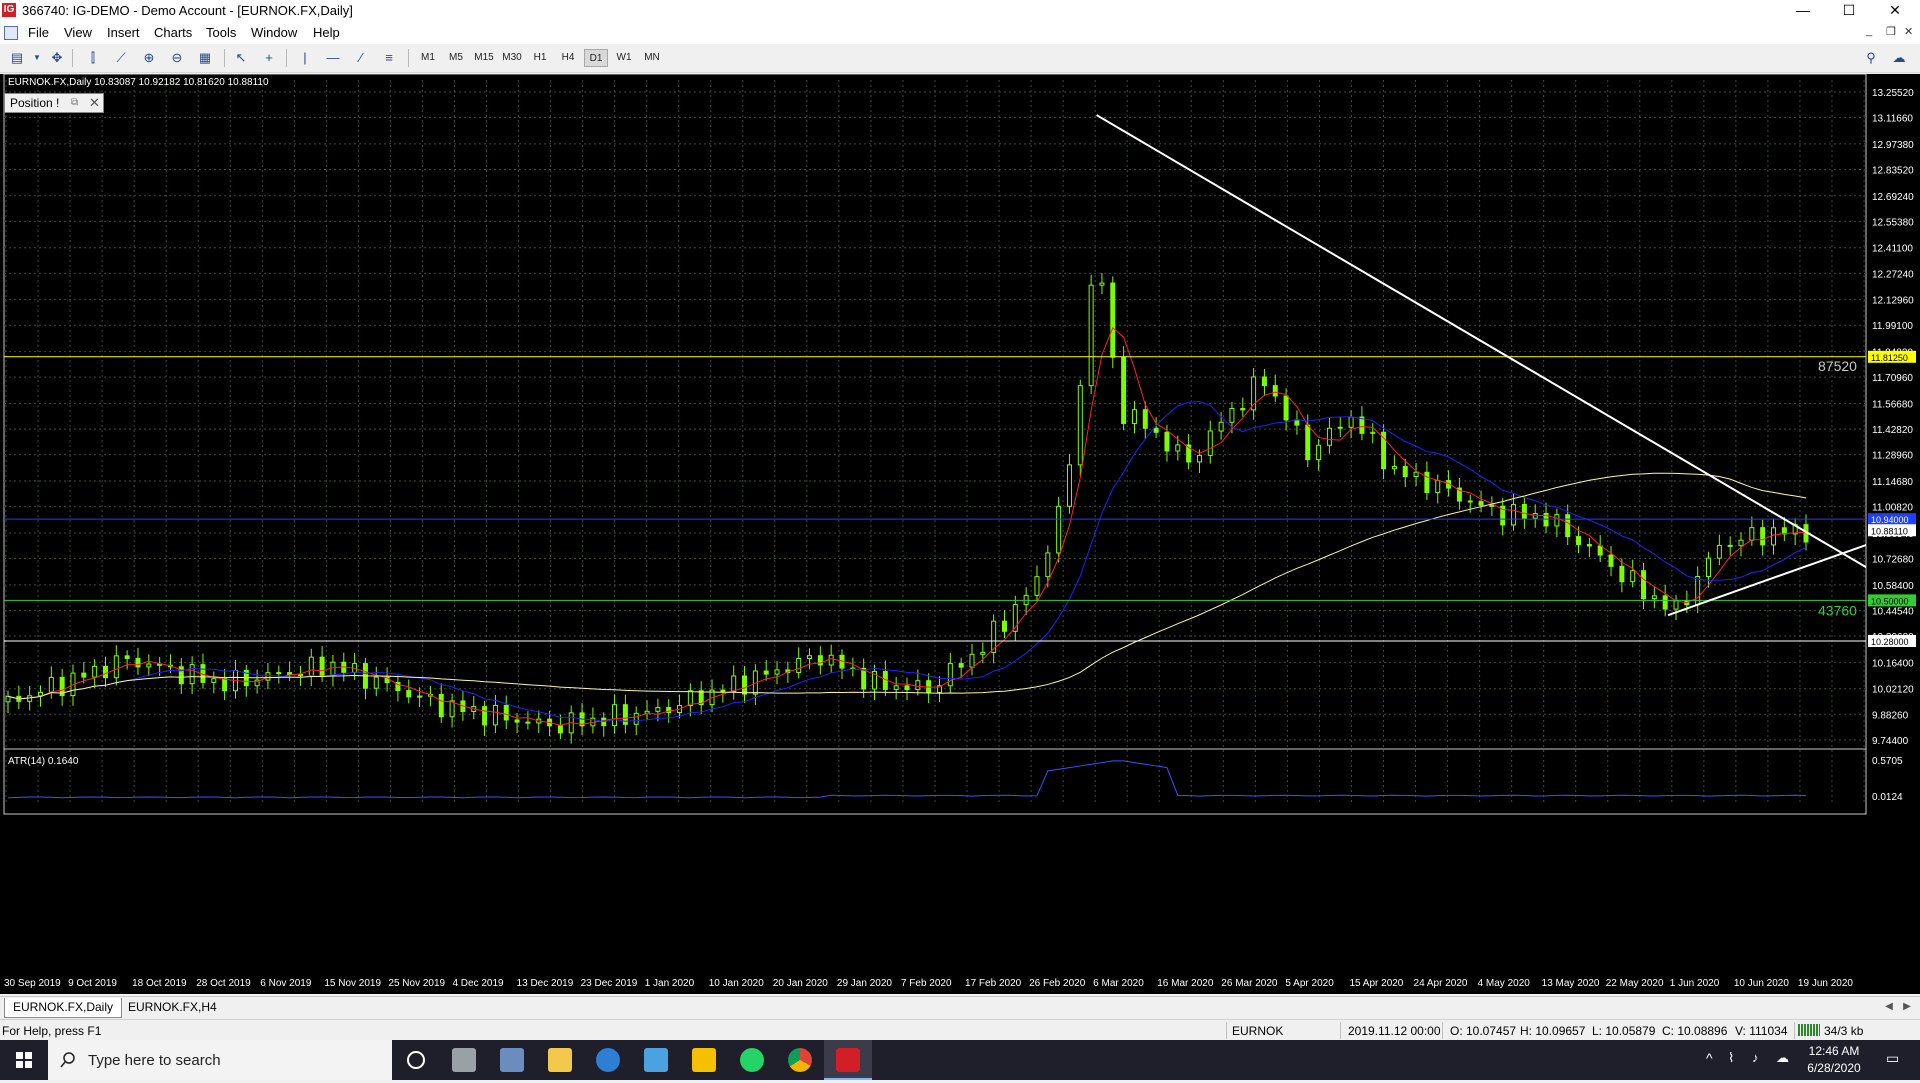 The image size is (1920, 1083). Describe the element at coordinates (512, 1060) in the screenshot. I see `app-icon` at that location.